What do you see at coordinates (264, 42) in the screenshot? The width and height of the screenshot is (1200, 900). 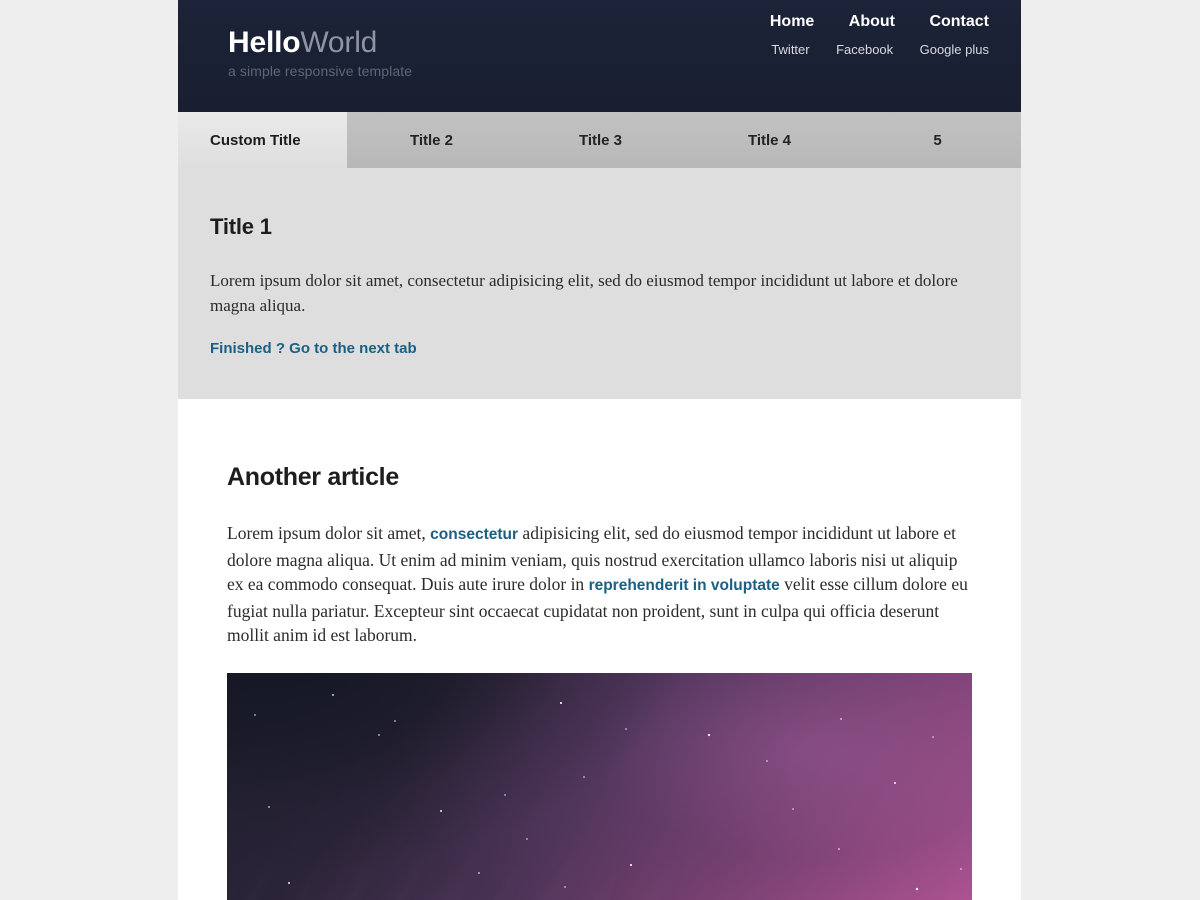 I see `logo-strong-text: Hello` at bounding box center [264, 42].